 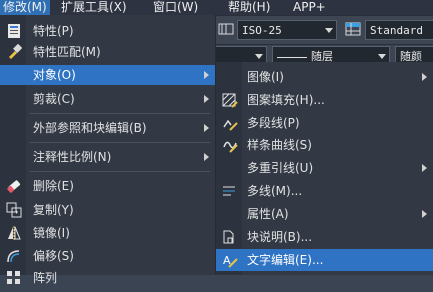 I want to click on submenu-item-attribute: 属性(A), so click(x=324, y=214).